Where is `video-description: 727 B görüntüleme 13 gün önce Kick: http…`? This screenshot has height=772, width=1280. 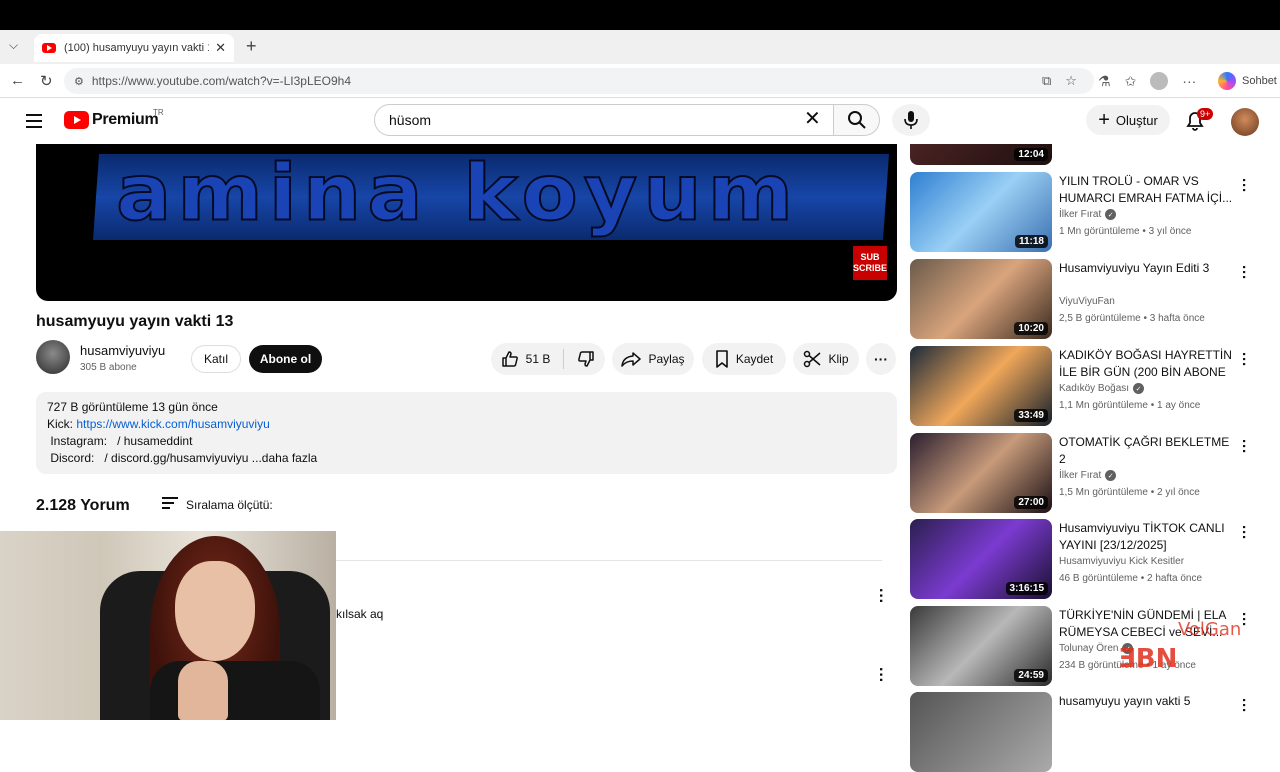
video-description: 727 B görüntüleme 13 gün önce Kick: http… is located at coordinates (466, 433).